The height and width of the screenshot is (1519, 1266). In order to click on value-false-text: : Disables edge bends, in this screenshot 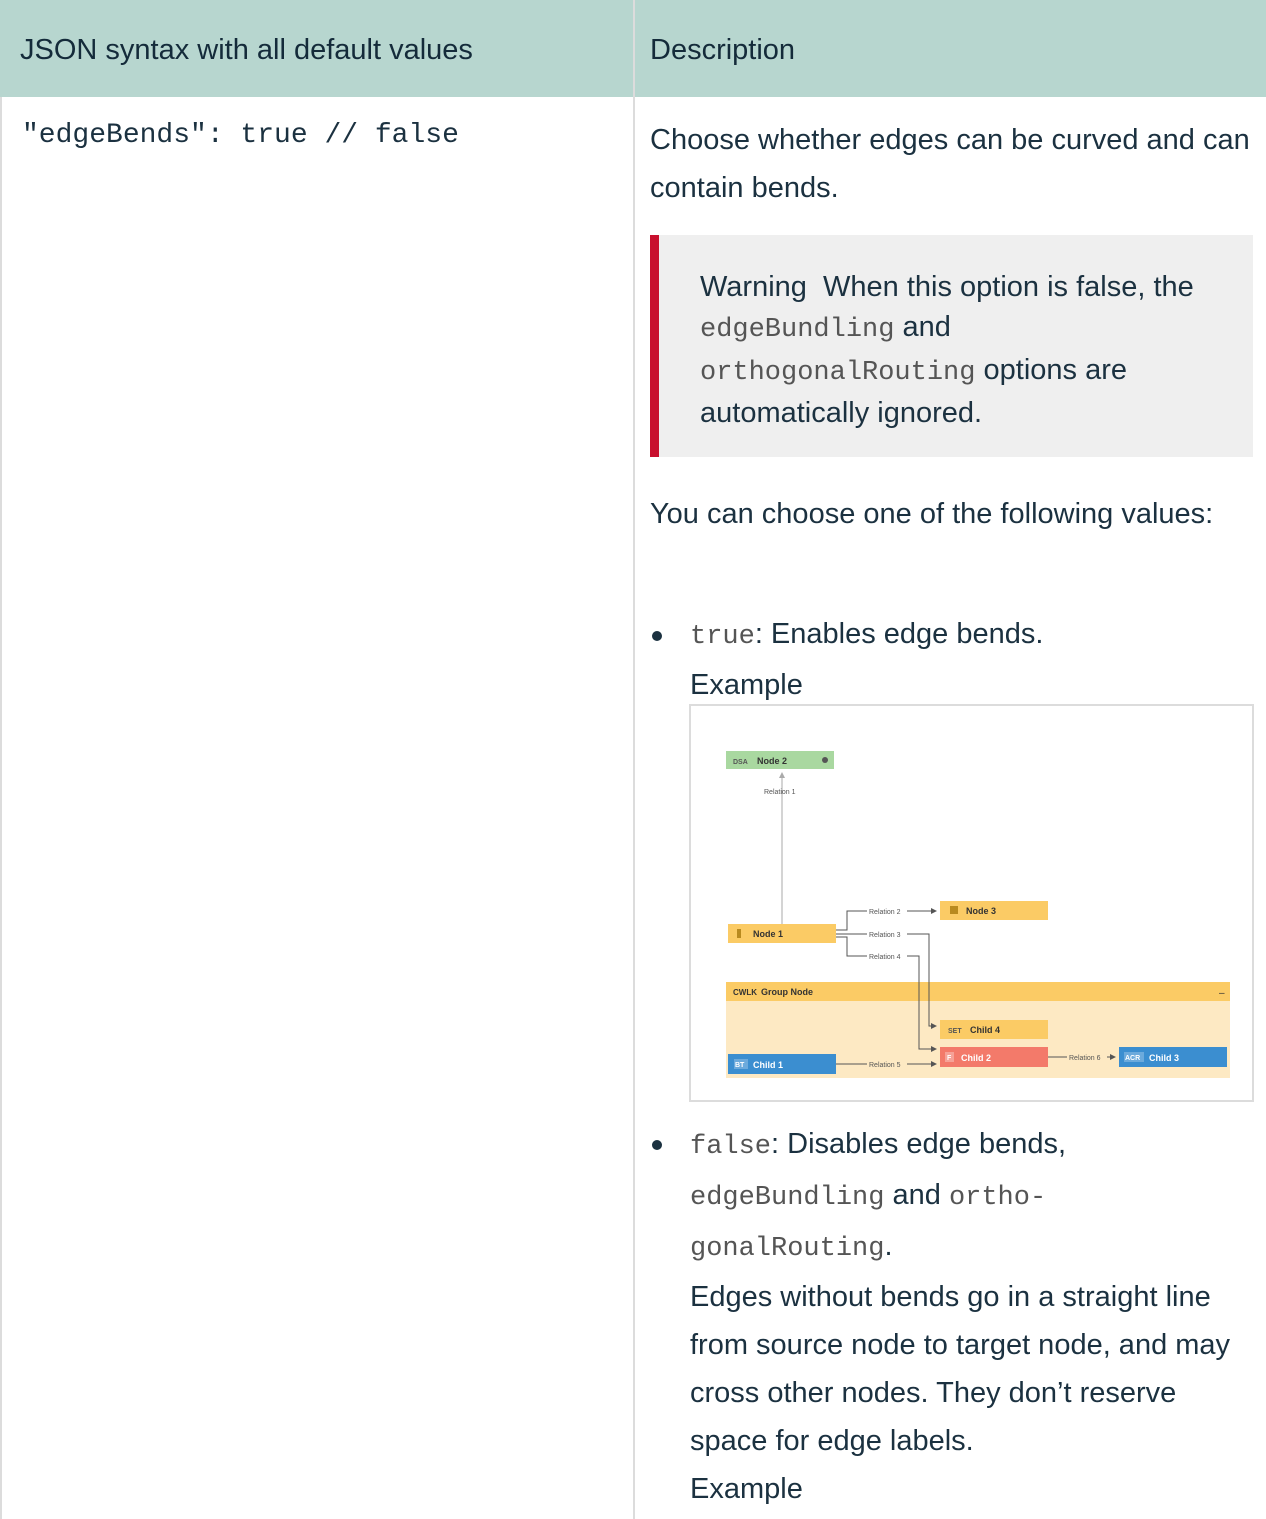, I will do `click(919, 1144)`.